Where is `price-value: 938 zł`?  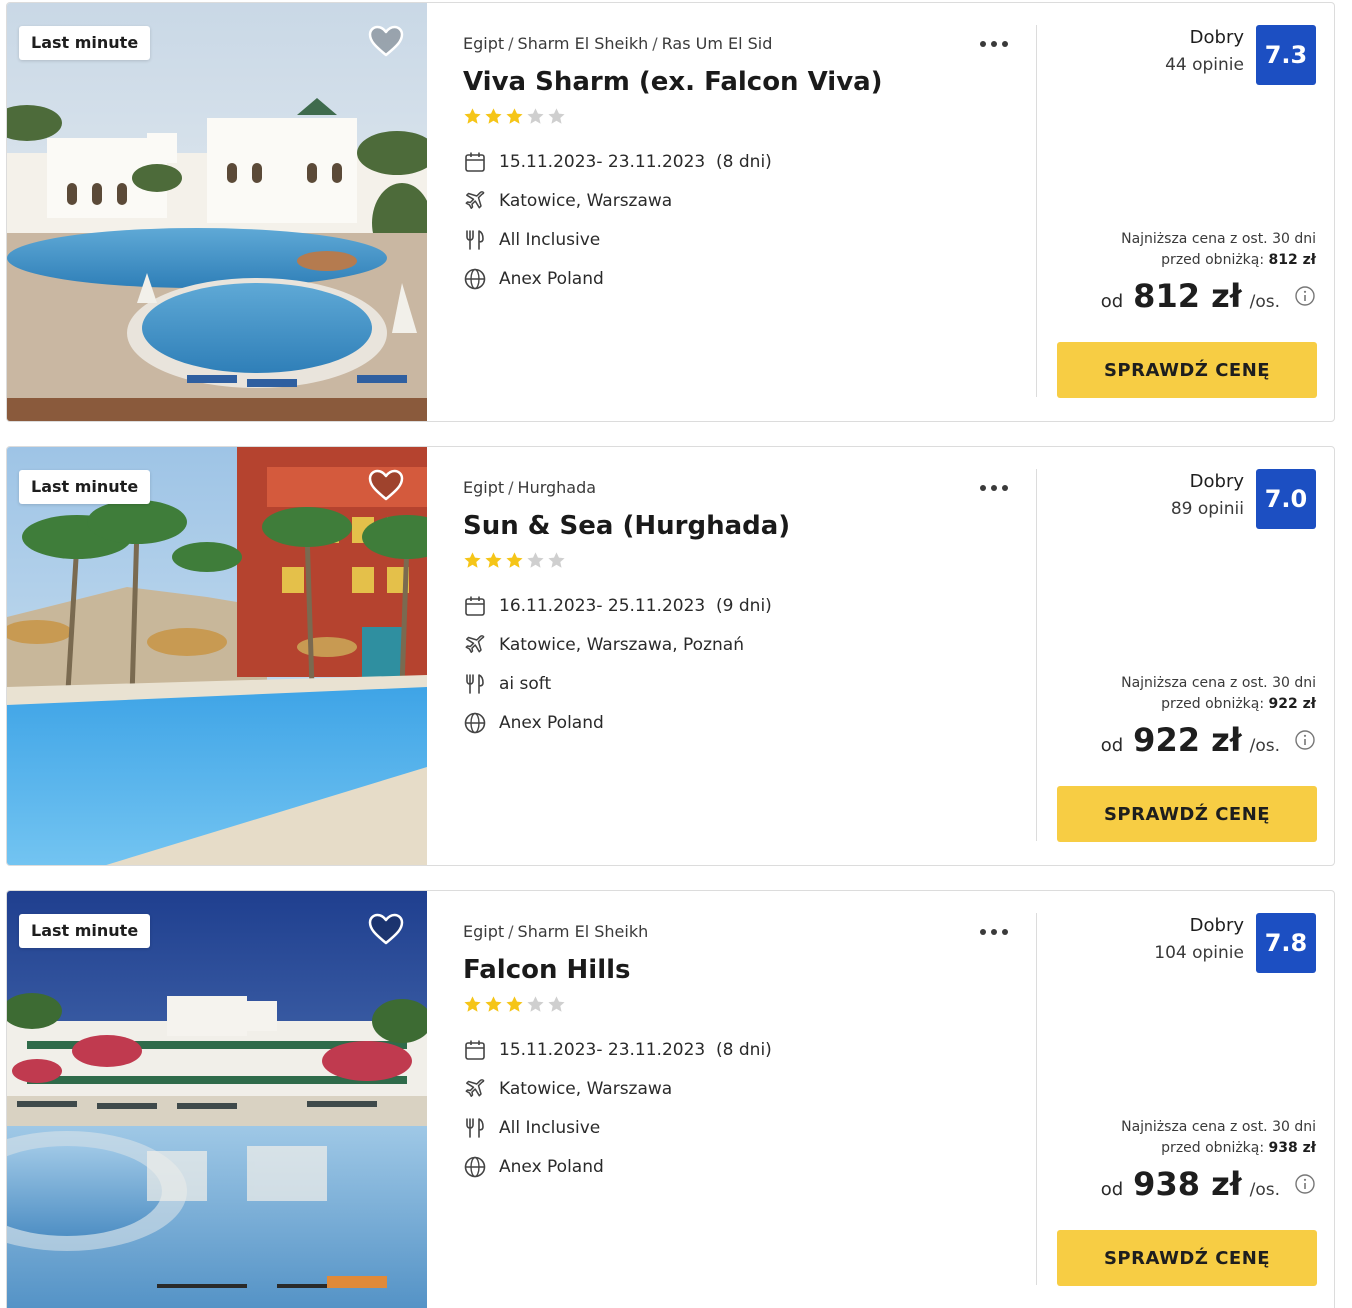
price-value: 938 zł is located at coordinates (1187, 1184).